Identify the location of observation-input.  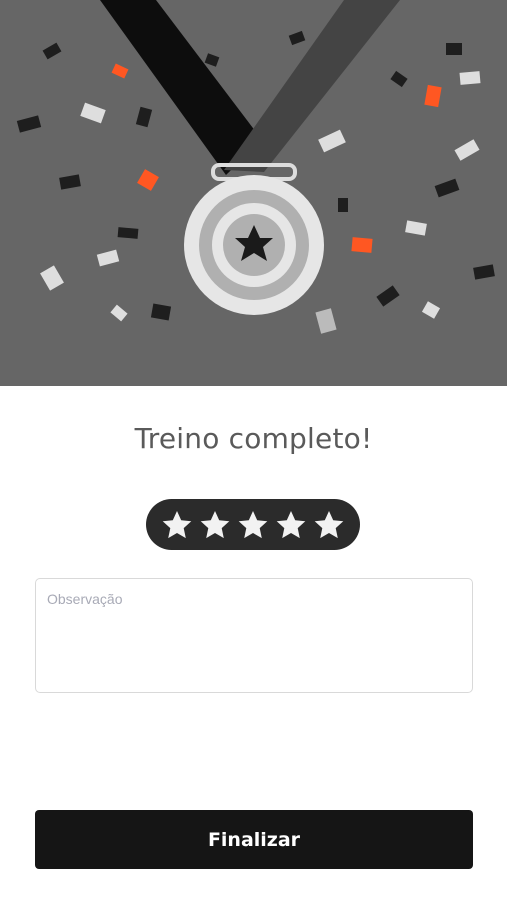
(254, 635).